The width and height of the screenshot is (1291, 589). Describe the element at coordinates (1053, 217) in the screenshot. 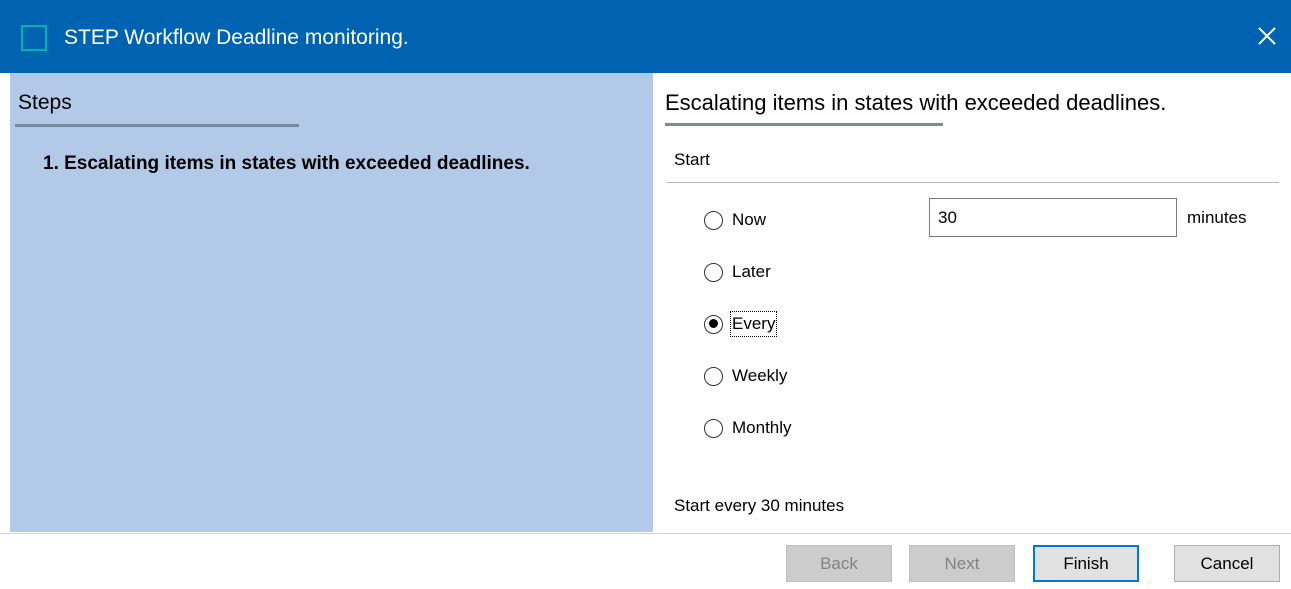

I see `interval-input: 30` at that location.